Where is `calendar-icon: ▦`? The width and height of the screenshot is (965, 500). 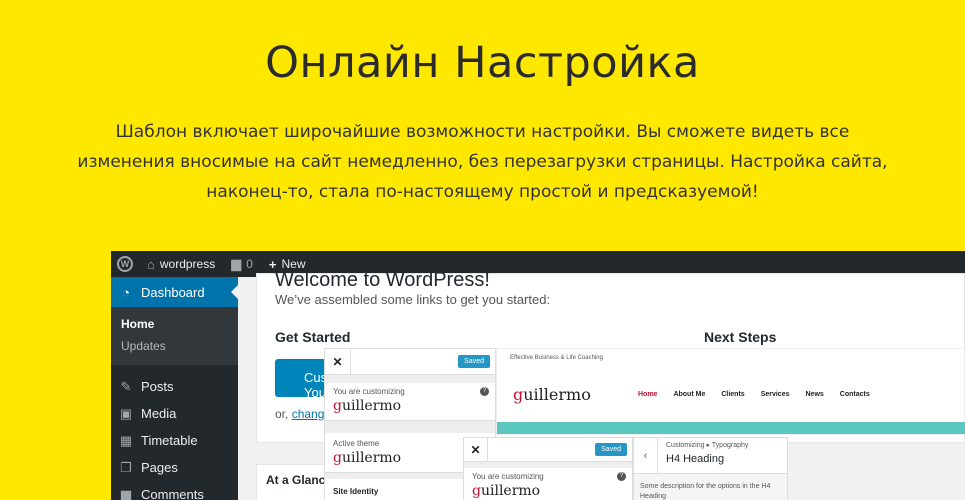
calendar-icon: ▦ is located at coordinates (126, 440).